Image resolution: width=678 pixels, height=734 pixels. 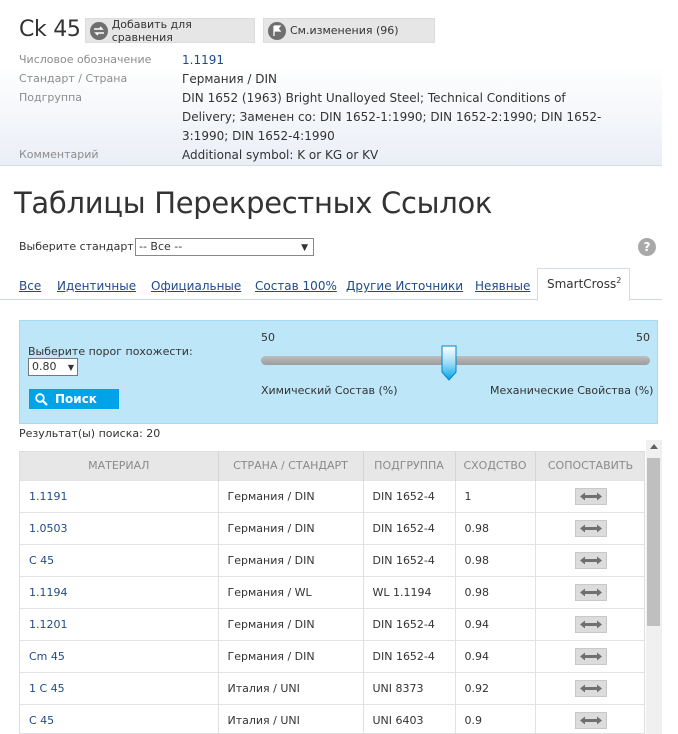 I want to click on slider-left-value: 50, so click(x=268, y=337).